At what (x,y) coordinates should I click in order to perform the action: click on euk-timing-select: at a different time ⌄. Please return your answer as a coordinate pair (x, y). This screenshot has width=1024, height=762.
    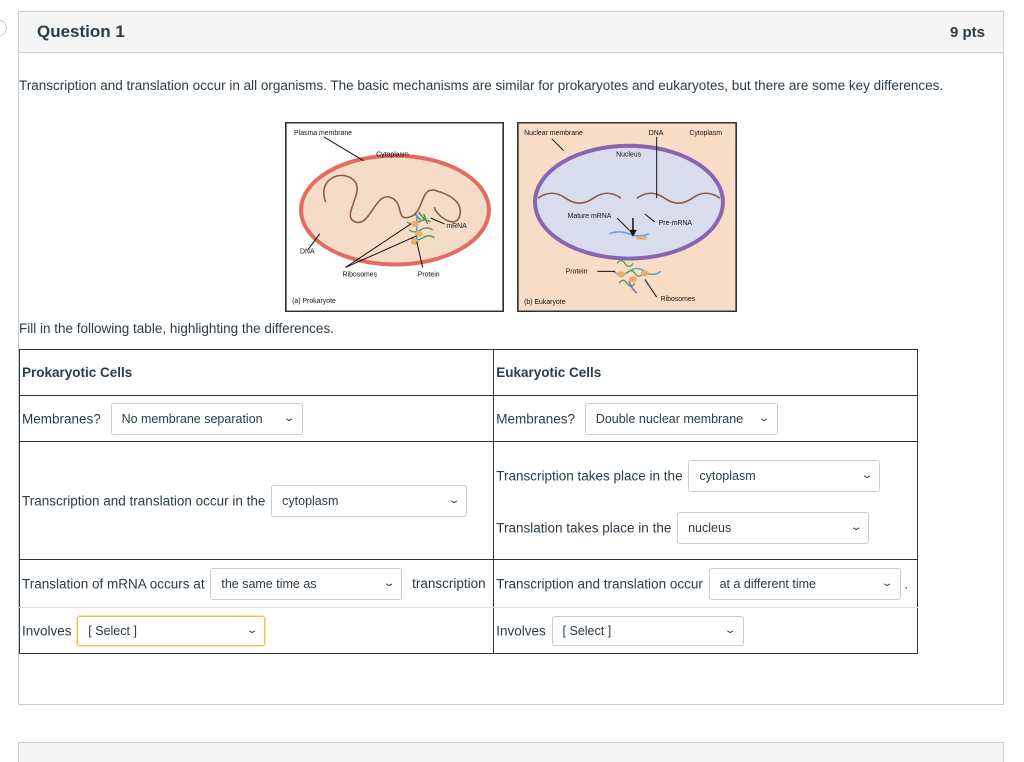
    Looking at the image, I should click on (804, 583).